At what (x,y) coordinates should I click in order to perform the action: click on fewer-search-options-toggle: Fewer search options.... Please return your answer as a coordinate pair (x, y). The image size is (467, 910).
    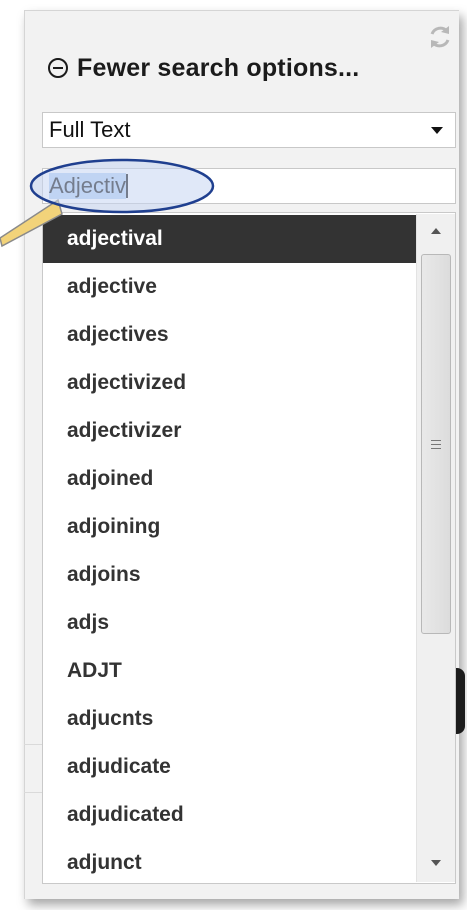
    Looking at the image, I should click on (203, 68).